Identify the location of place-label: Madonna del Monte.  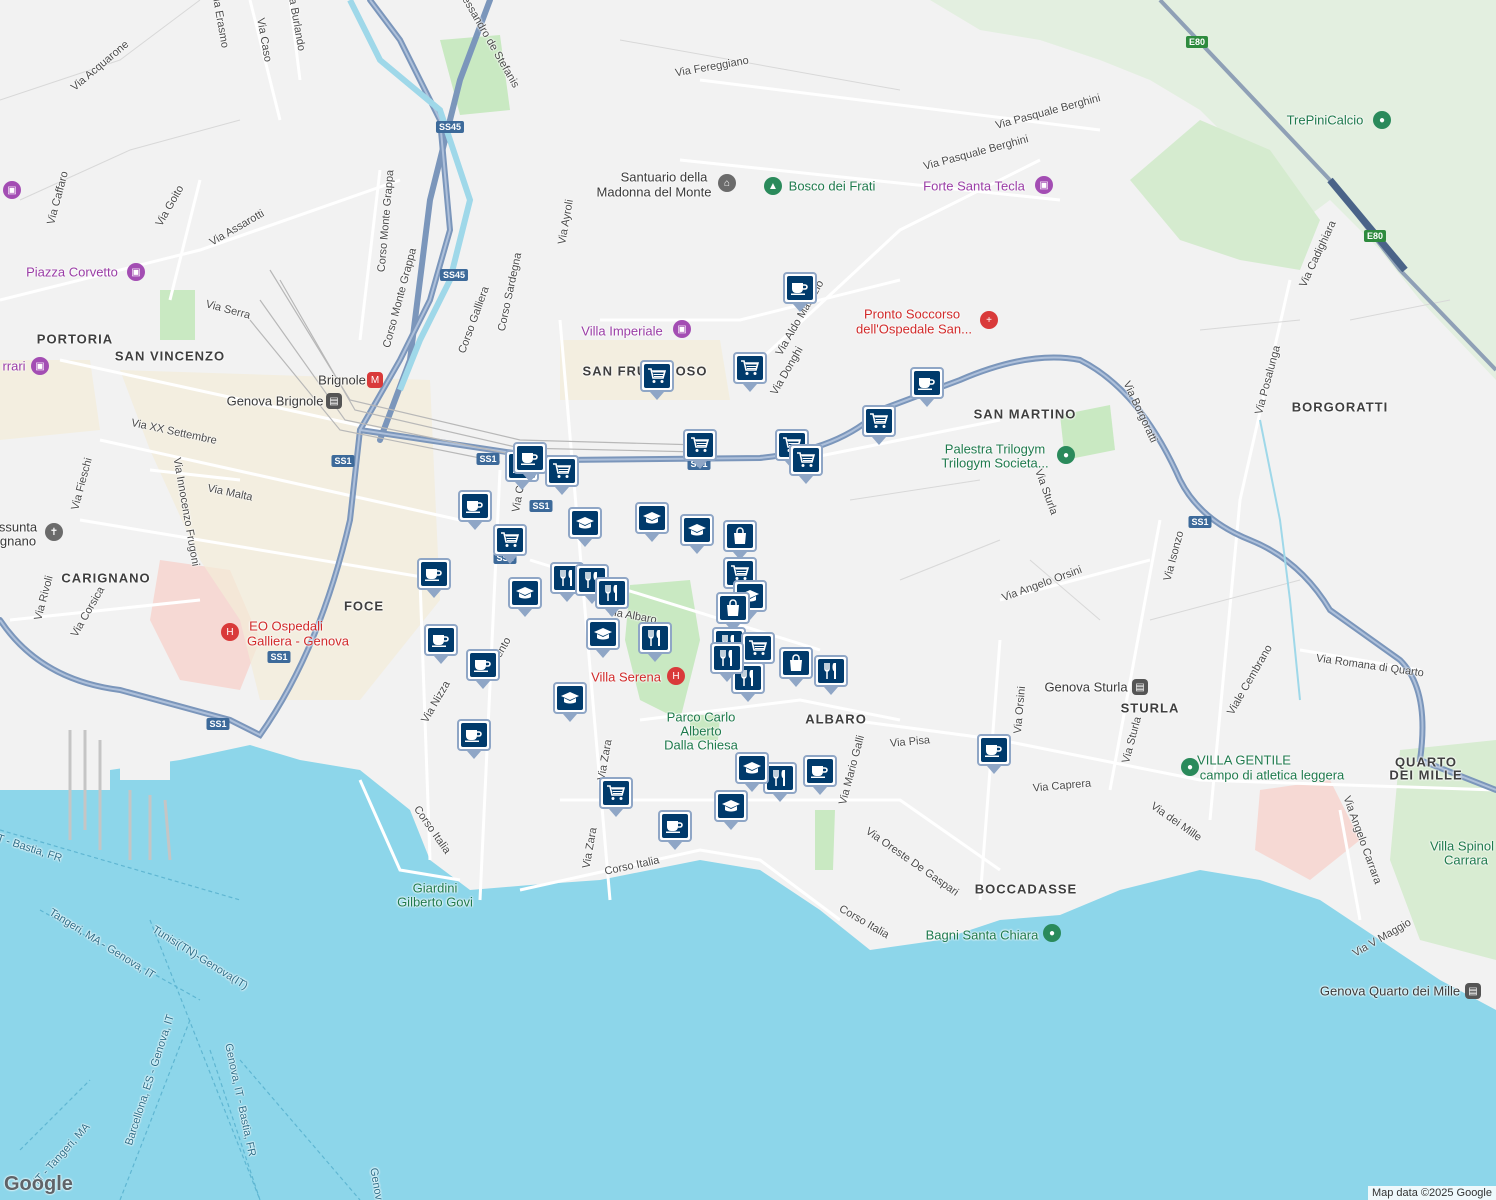
(654, 192).